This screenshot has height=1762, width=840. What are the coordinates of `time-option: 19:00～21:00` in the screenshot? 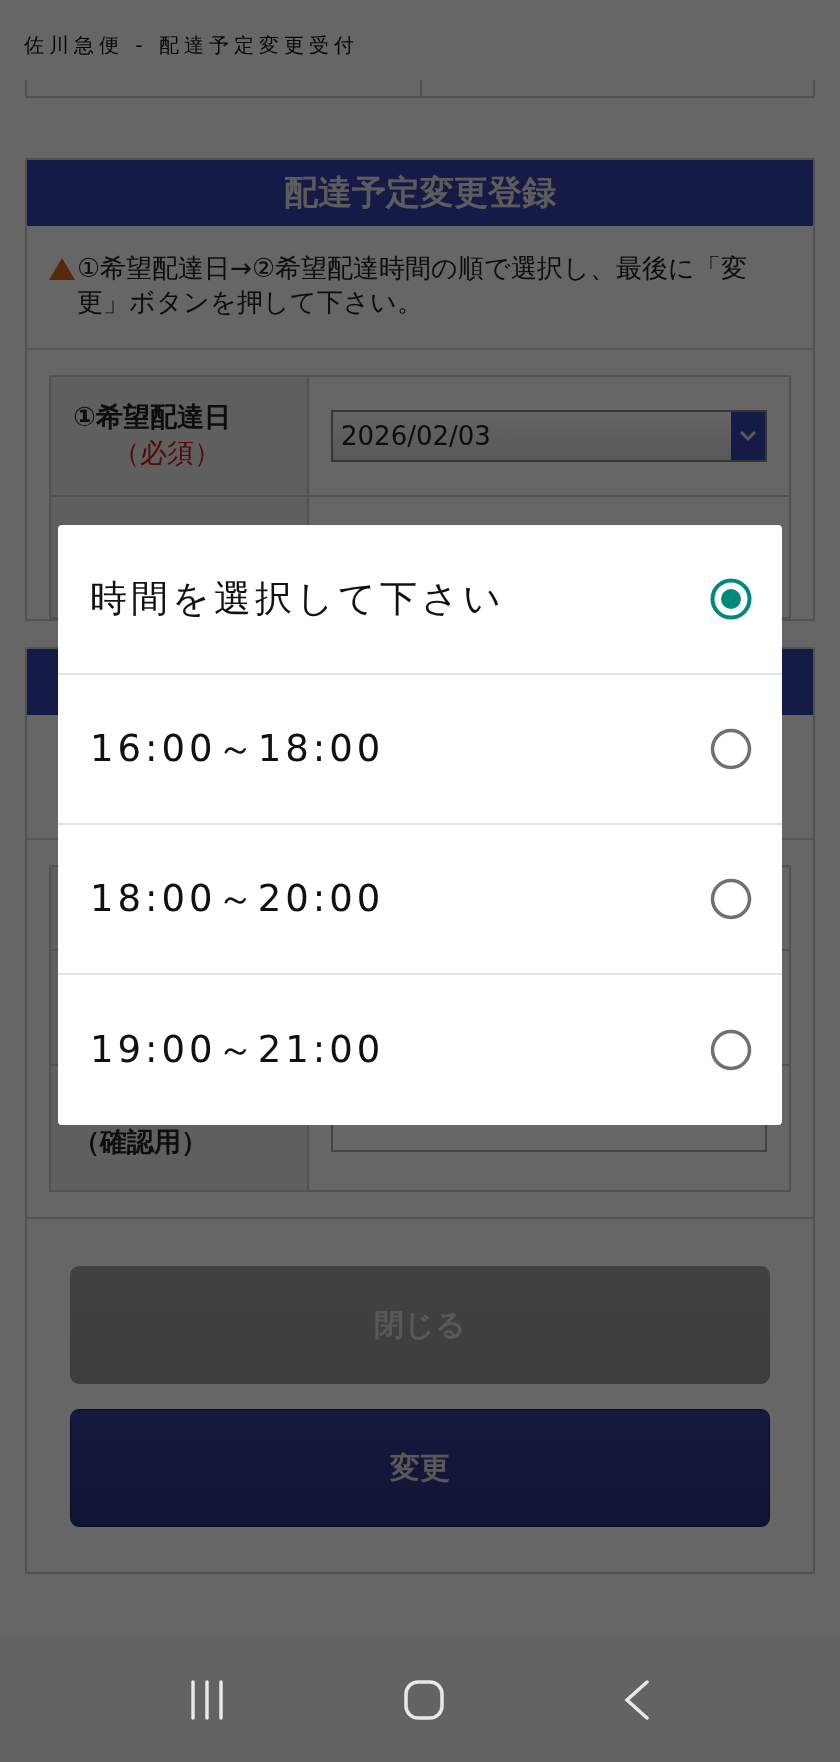 It's located at (420, 1050).